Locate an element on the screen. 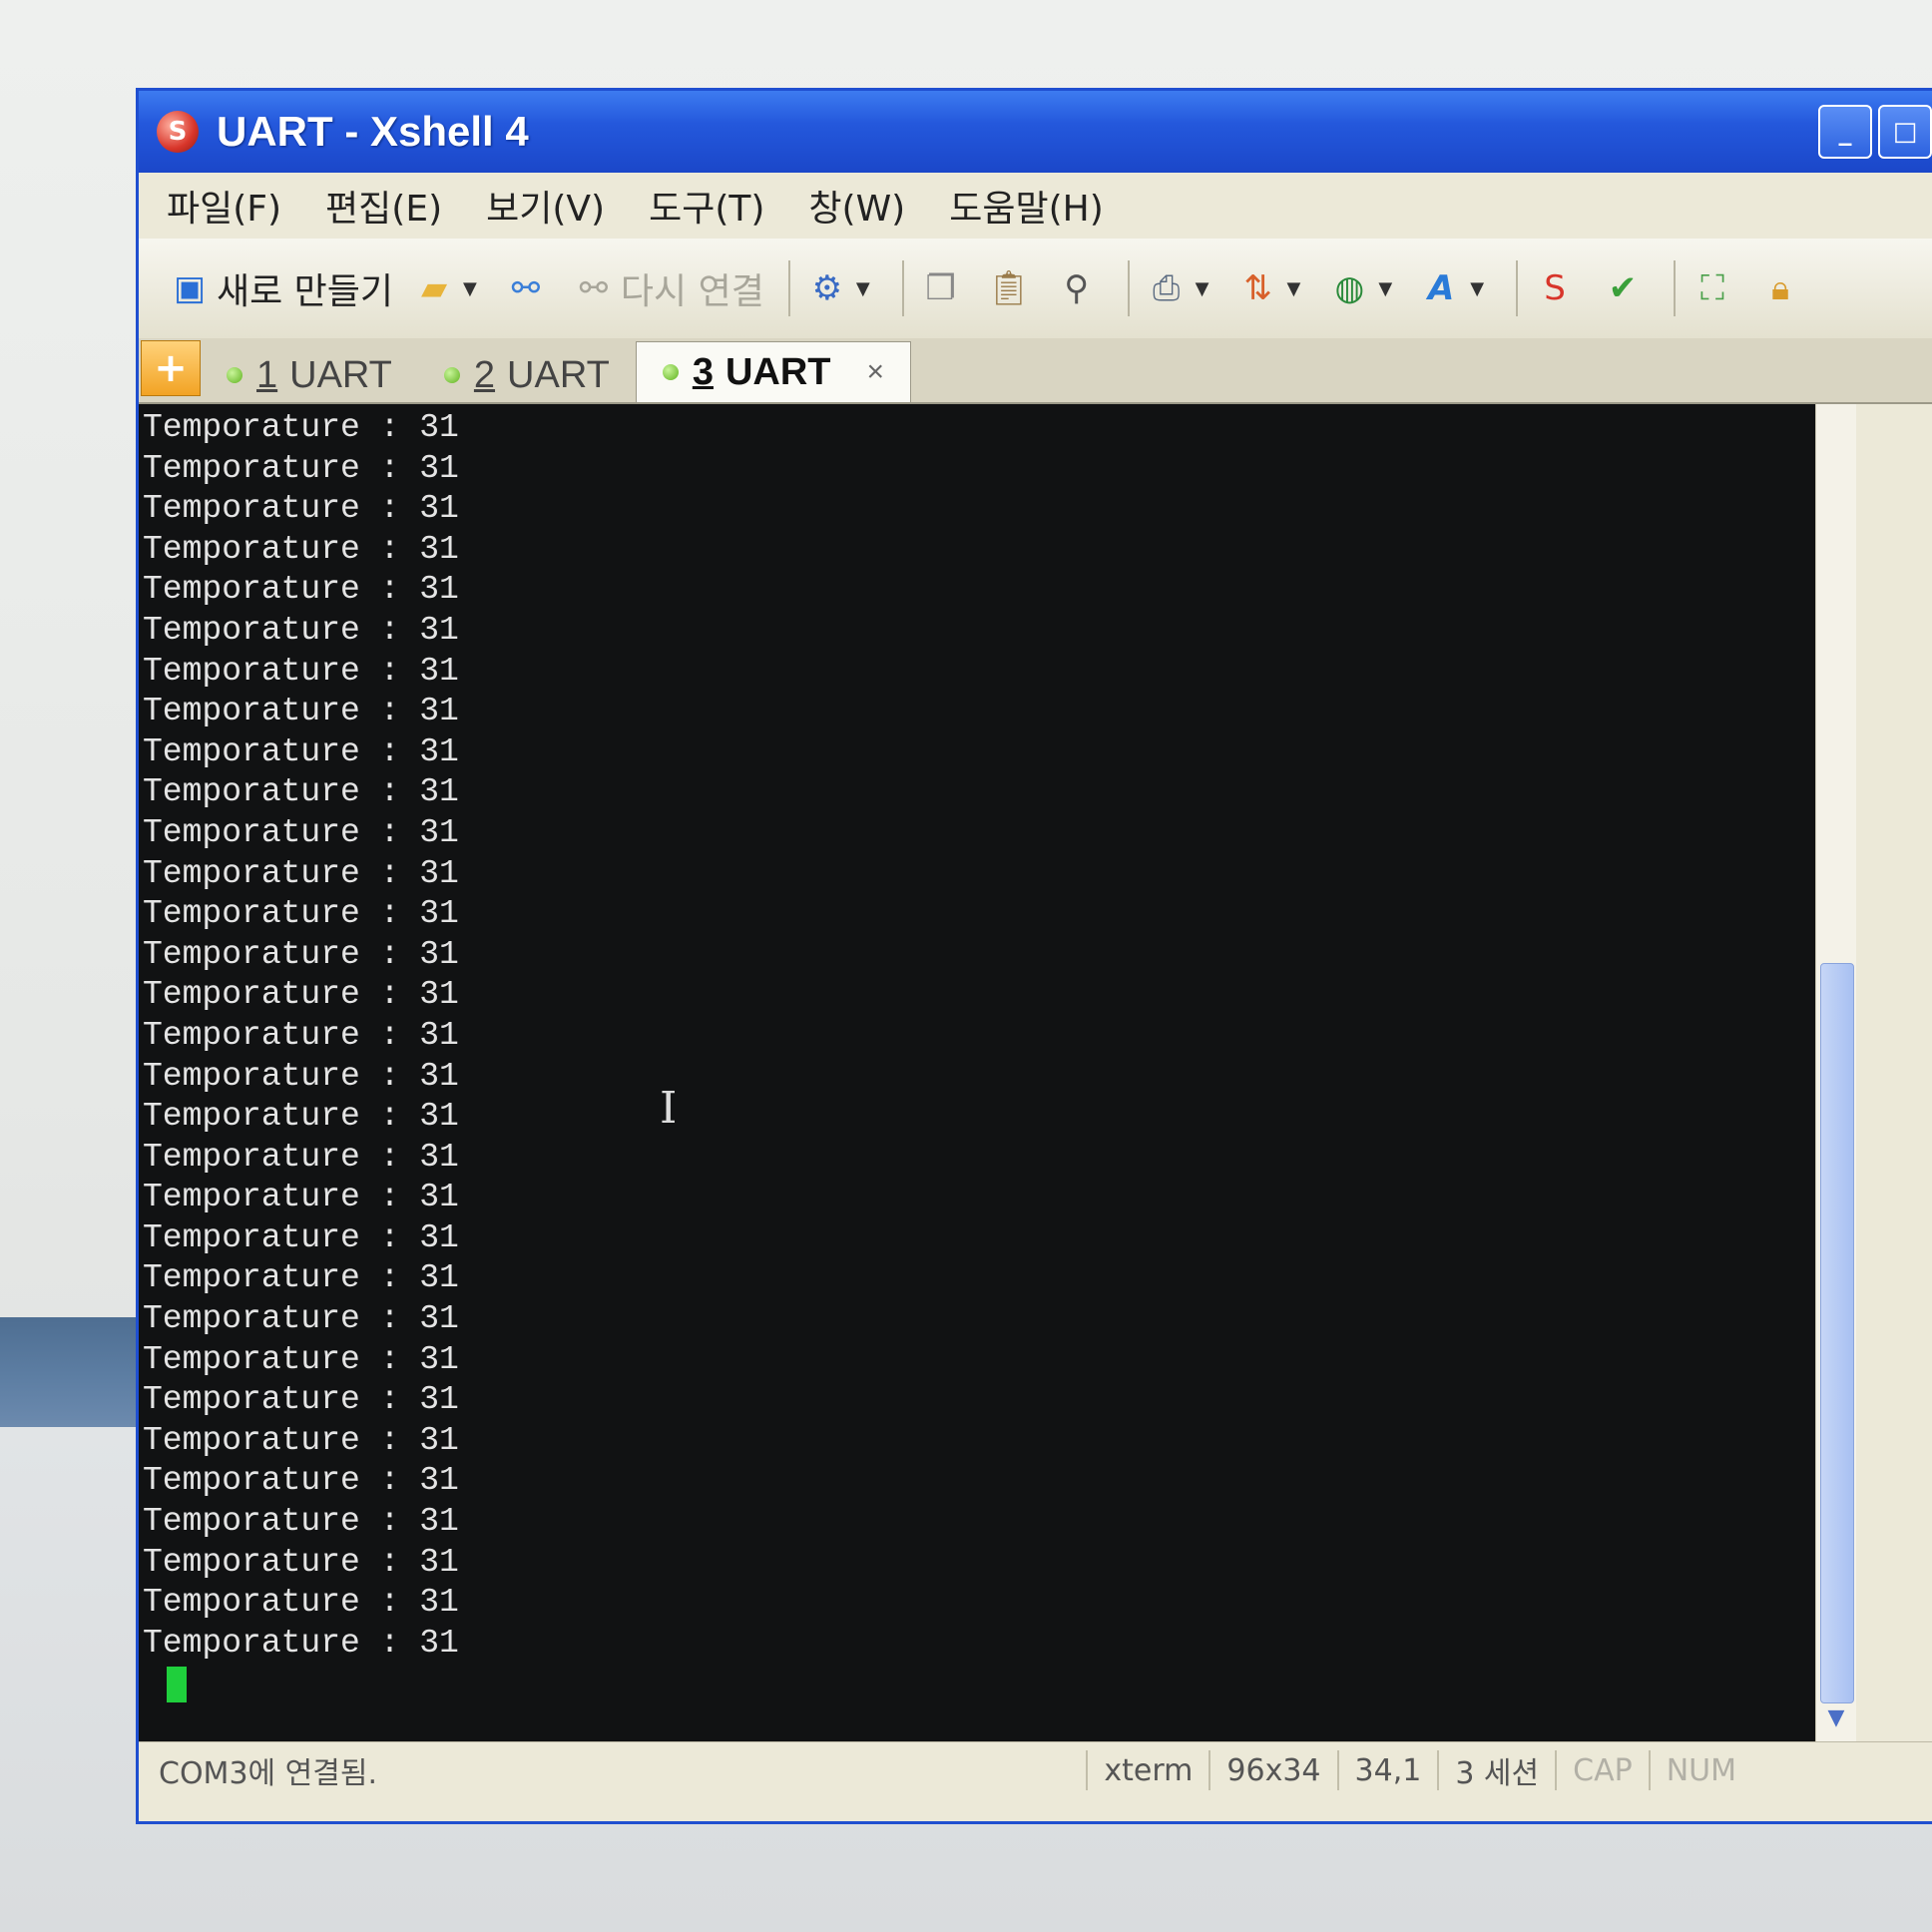 The height and width of the screenshot is (1932, 1932). menu-window: 창(W) is located at coordinates (856, 206).